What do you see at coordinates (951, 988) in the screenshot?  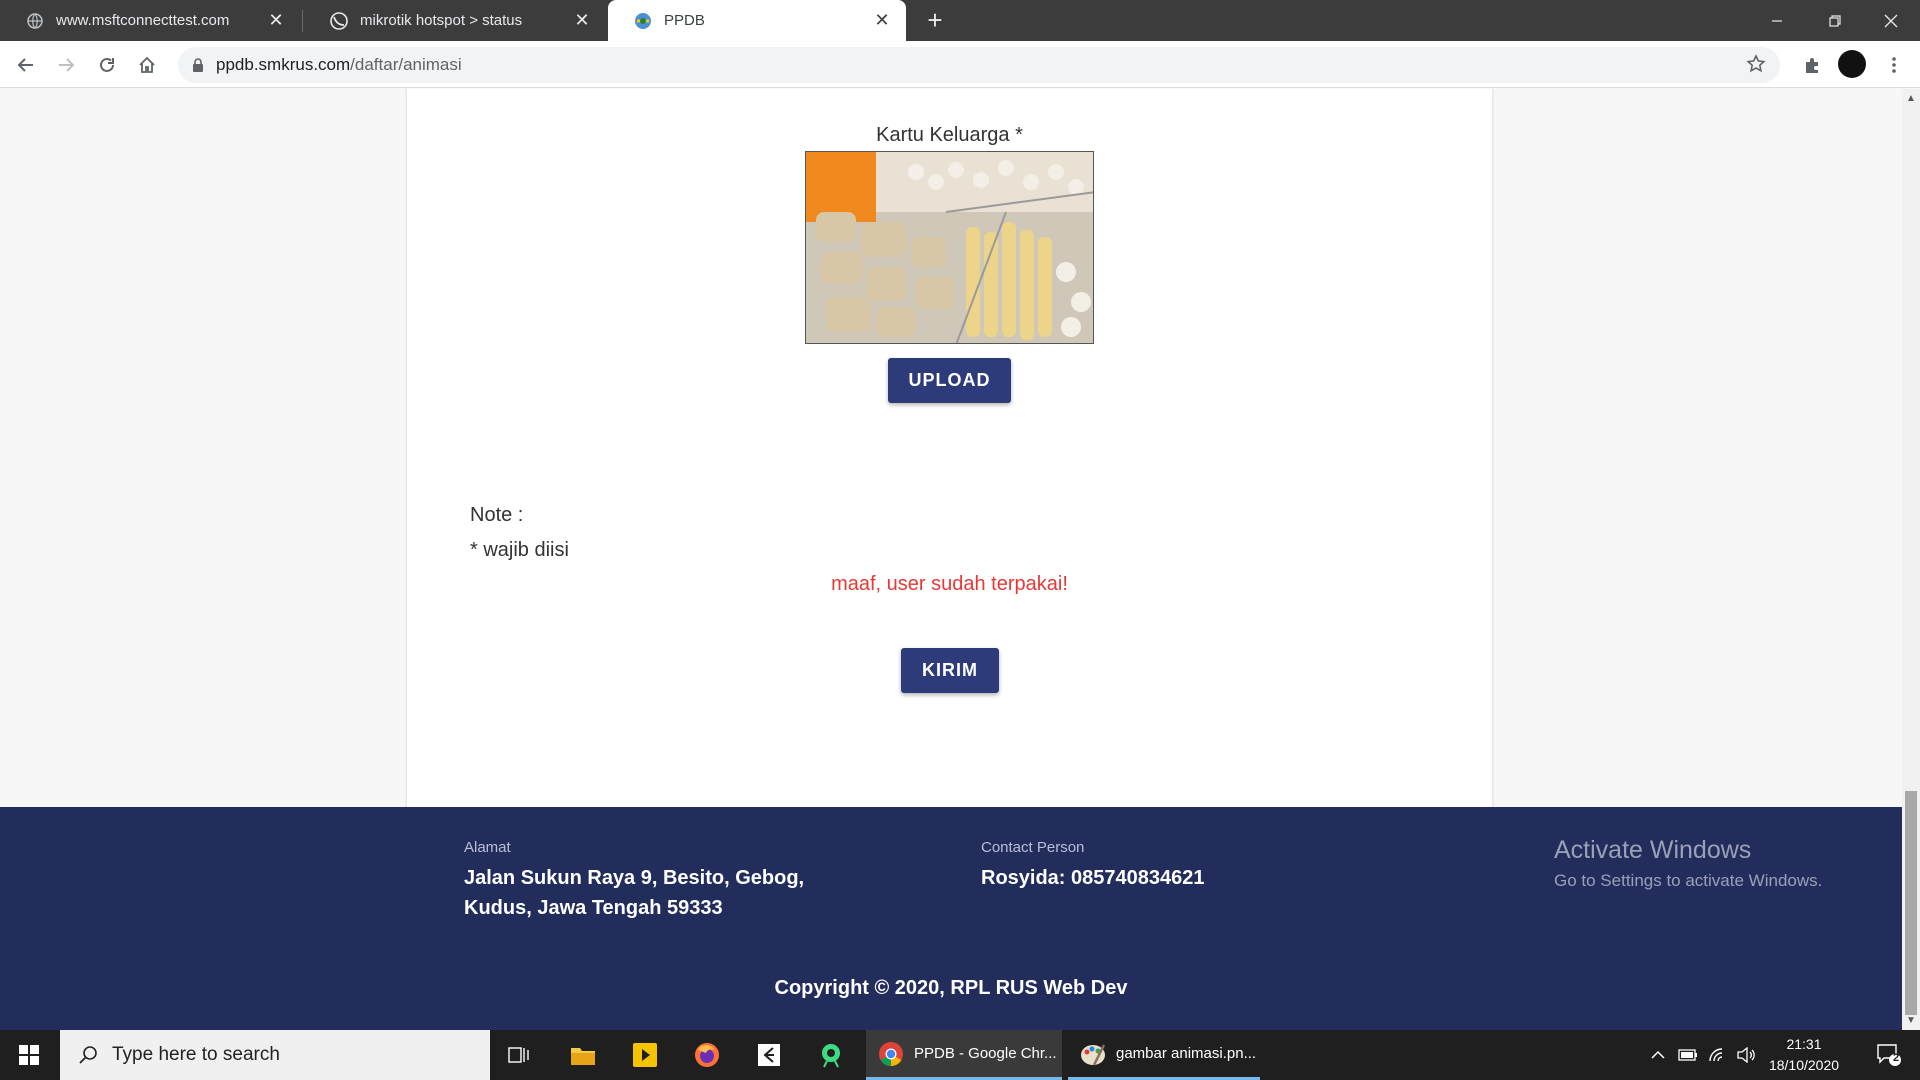 I see `copyright-text: Copyright © 2020, RPL RUS Web Dev` at bounding box center [951, 988].